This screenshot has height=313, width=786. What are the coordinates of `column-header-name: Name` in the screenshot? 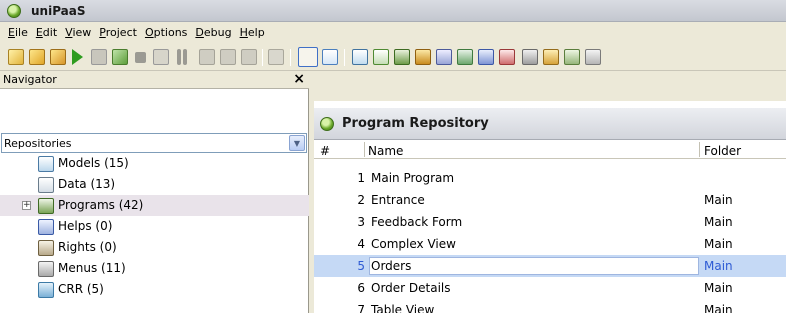 It's located at (385, 151).